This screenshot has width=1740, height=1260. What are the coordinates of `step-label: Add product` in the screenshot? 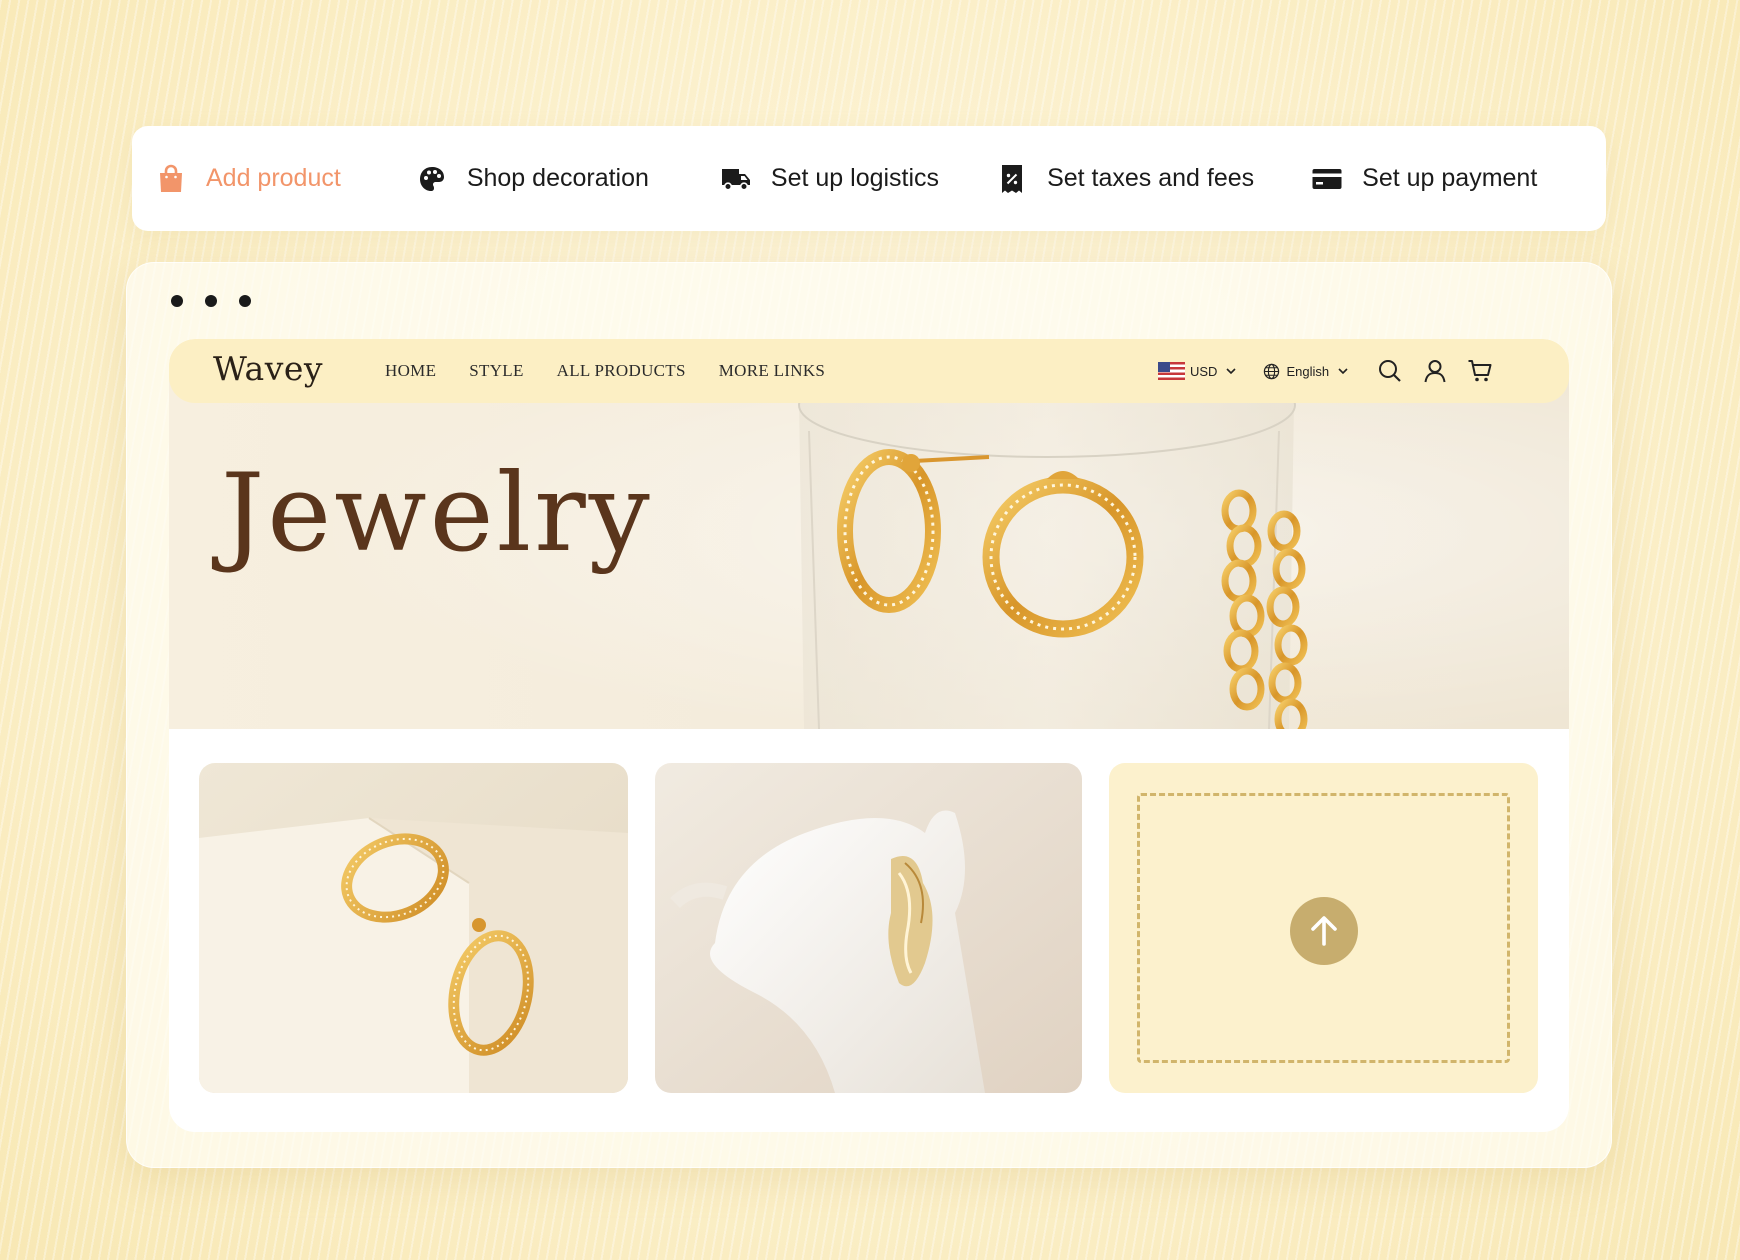 It's located at (273, 178).